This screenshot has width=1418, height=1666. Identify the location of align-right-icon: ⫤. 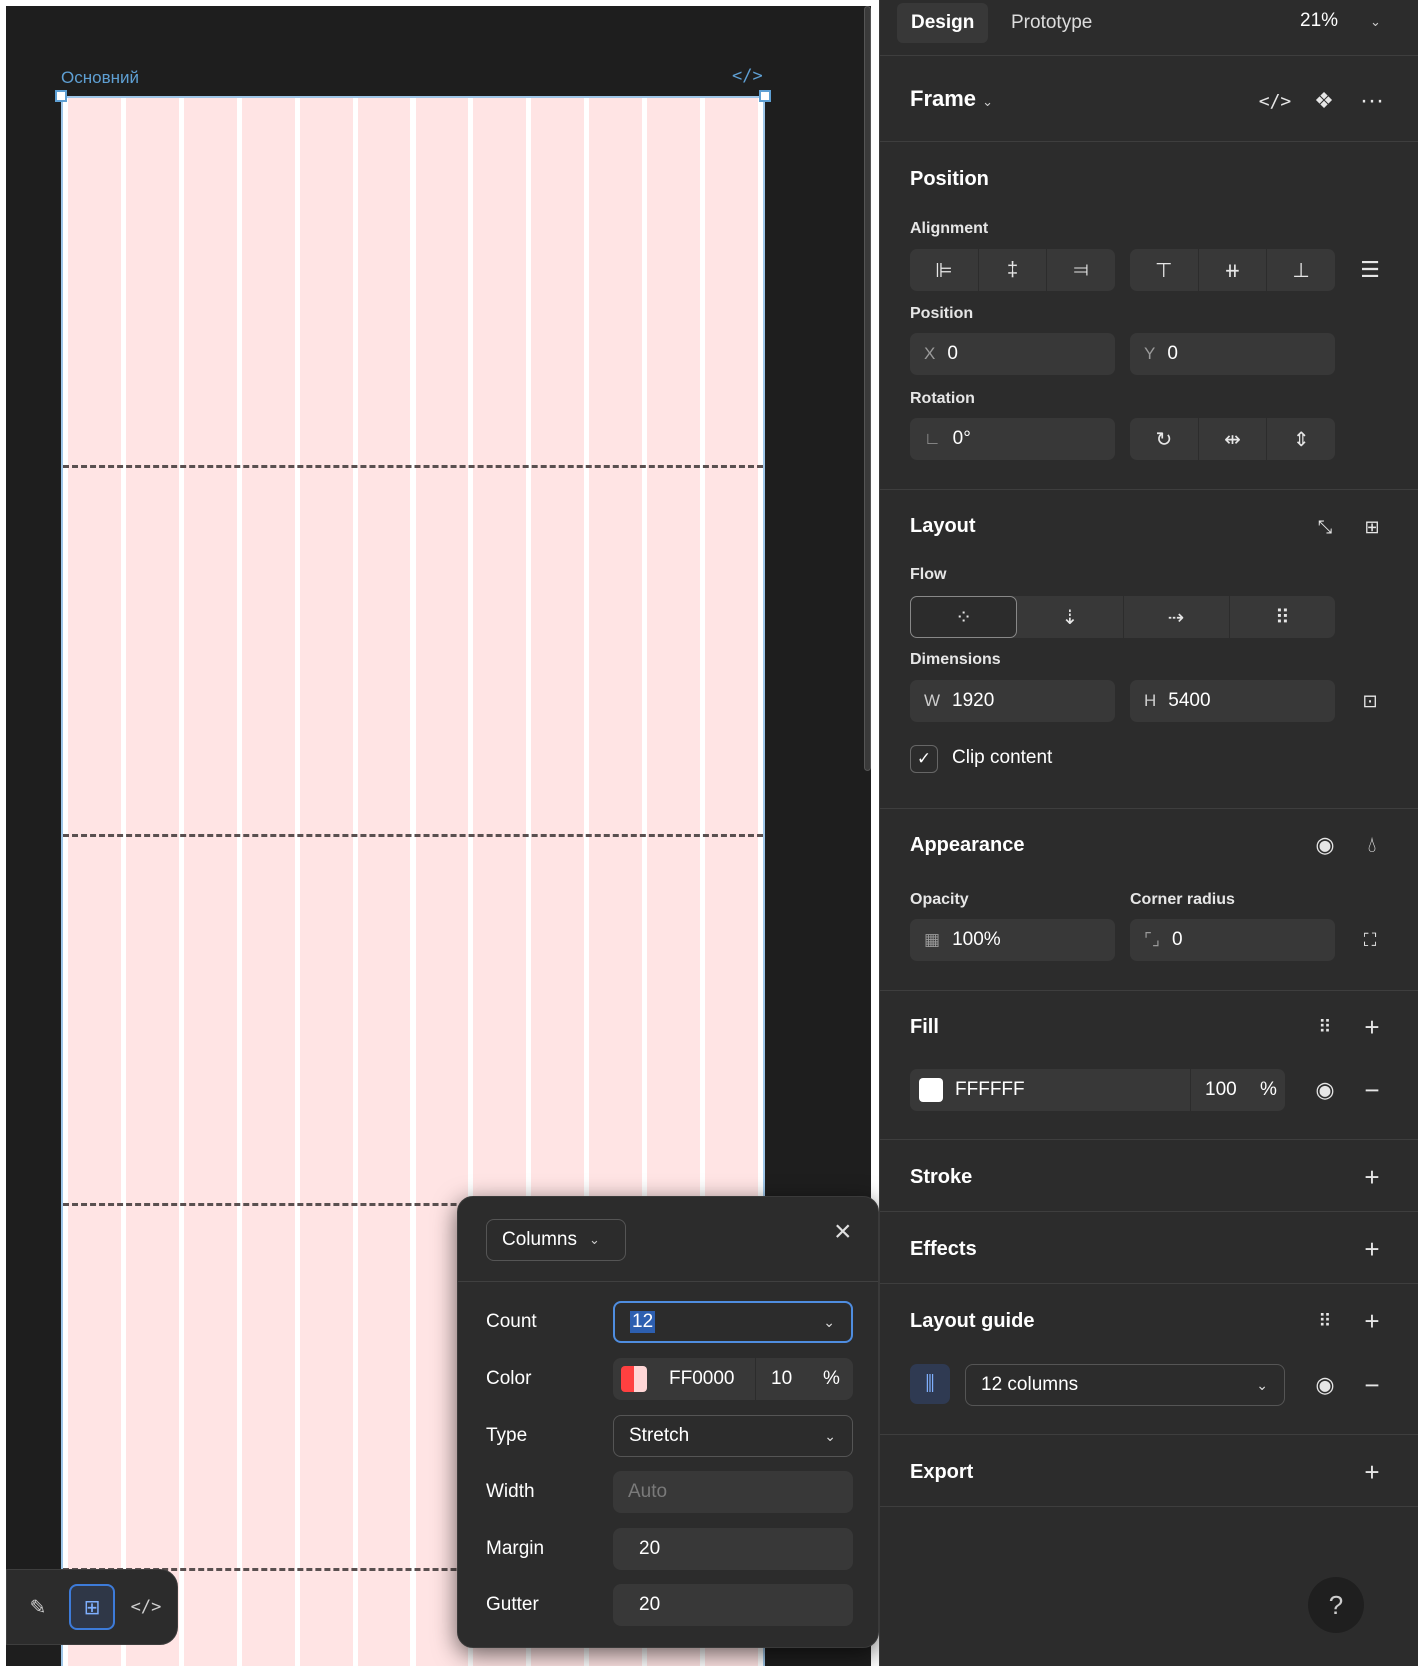
(1081, 270).